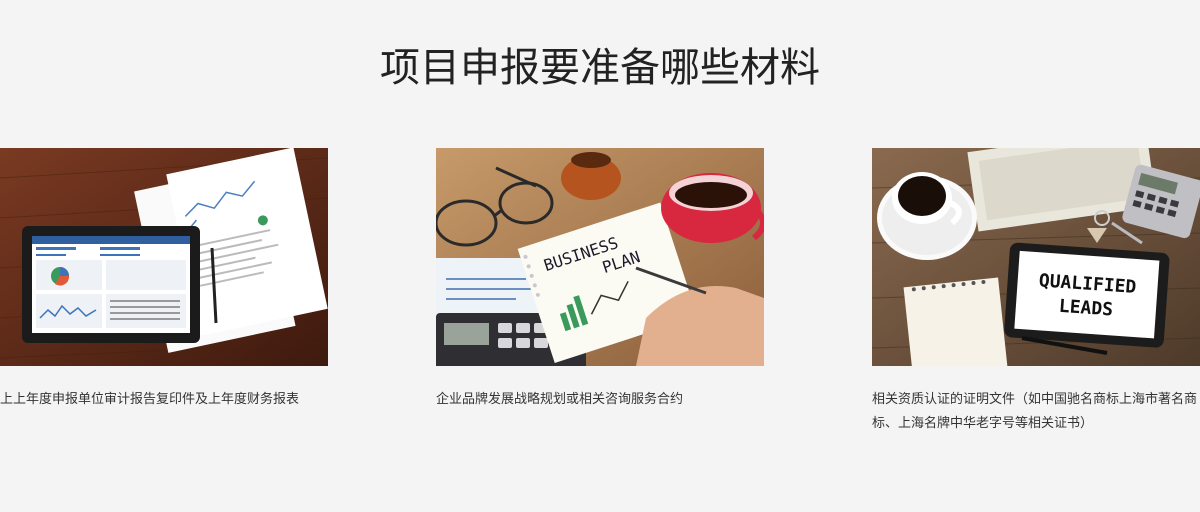 This screenshot has width=1200, height=512. I want to click on audit-report-image, so click(164, 257).